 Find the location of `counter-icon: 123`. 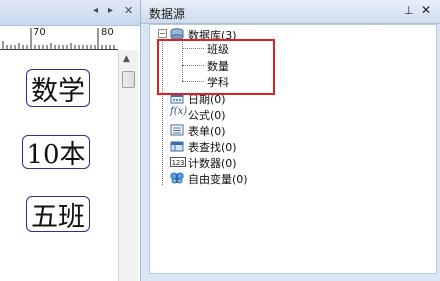

counter-icon: 123 is located at coordinates (178, 162).